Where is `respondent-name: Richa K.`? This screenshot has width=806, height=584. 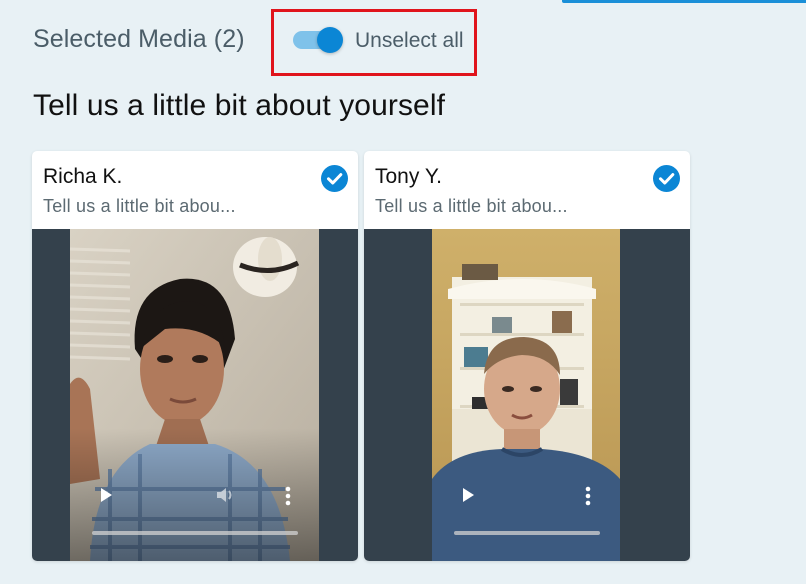 respondent-name: Richa K. is located at coordinates (83, 176).